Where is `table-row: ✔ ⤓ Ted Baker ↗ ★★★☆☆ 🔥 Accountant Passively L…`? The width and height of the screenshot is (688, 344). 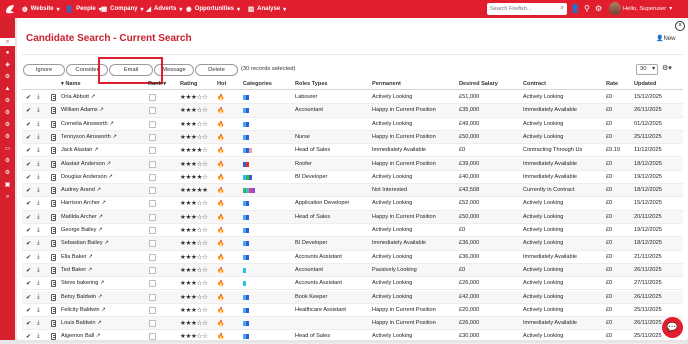 table-row: ✔ ⤓ Ted Baker ↗ ★★★☆☆ 🔥 Accountant Passively L… is located at coordinates (352, 270).